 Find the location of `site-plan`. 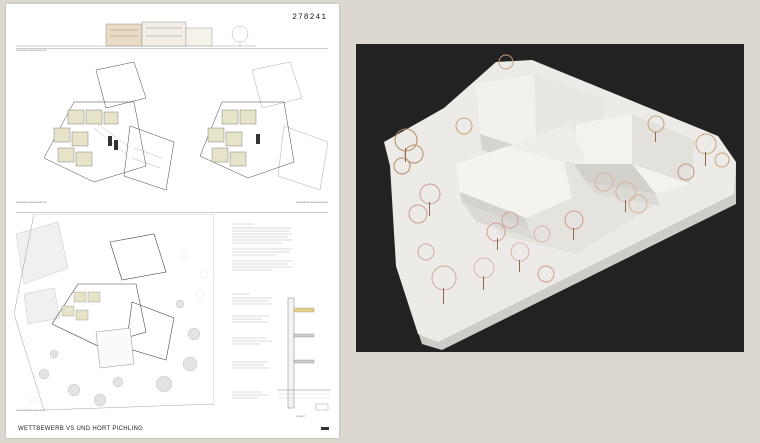

site-plan is located at coordinates (114, 312).